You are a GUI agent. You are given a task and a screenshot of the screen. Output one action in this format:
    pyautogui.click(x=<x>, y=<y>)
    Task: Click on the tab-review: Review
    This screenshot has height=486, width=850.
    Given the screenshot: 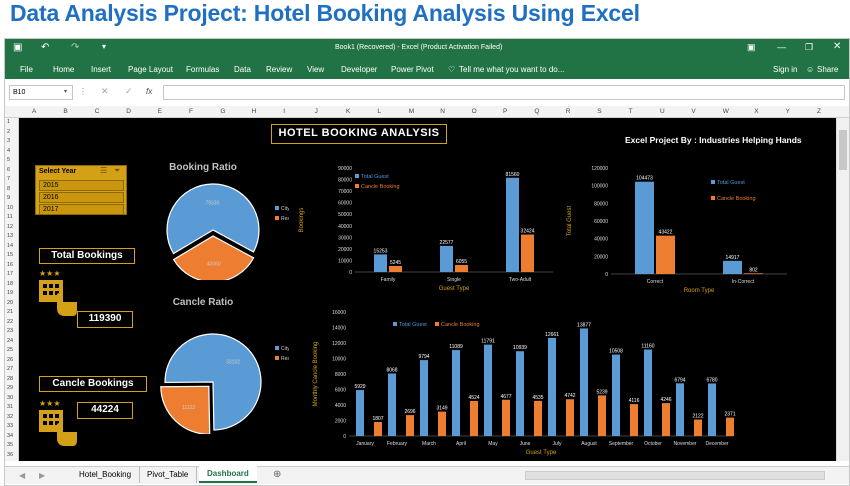 What is the action you would take?
    pyautogui.click(x=279, y=69)
    